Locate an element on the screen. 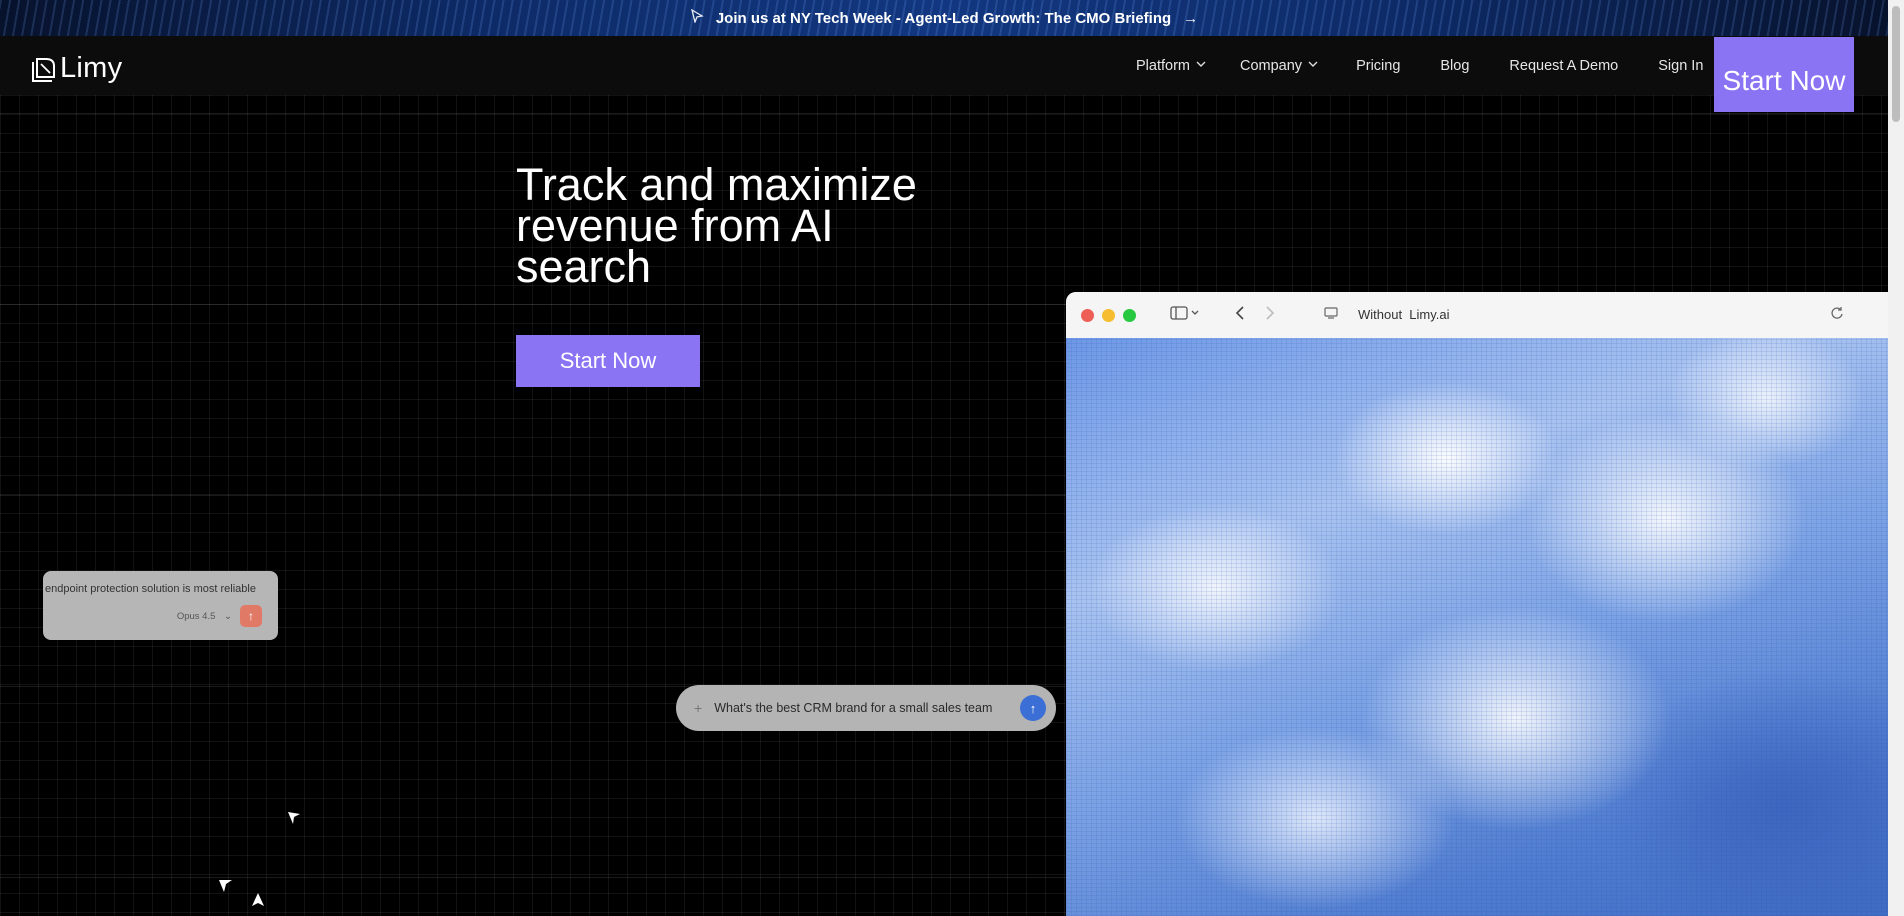  nav-item-request-demo: Request A Demo is located at coordinates (1563, 66).